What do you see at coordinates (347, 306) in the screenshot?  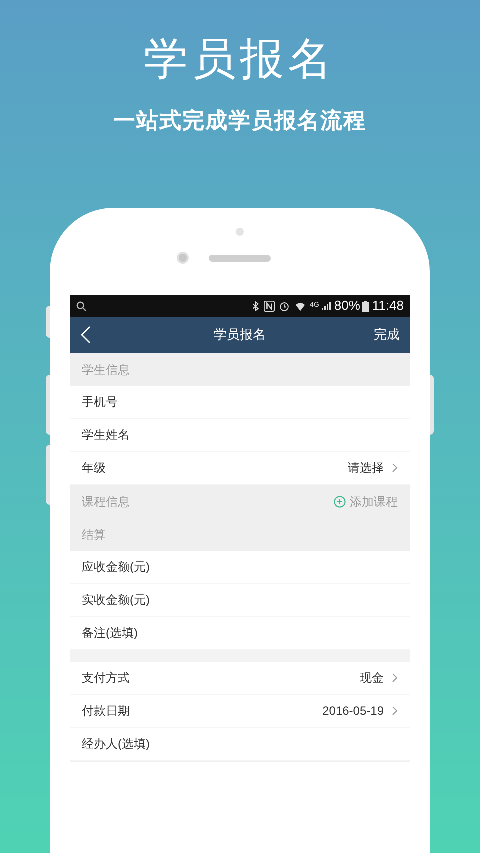 I see `battery-level: 80%` at bounding box center [347, 306].